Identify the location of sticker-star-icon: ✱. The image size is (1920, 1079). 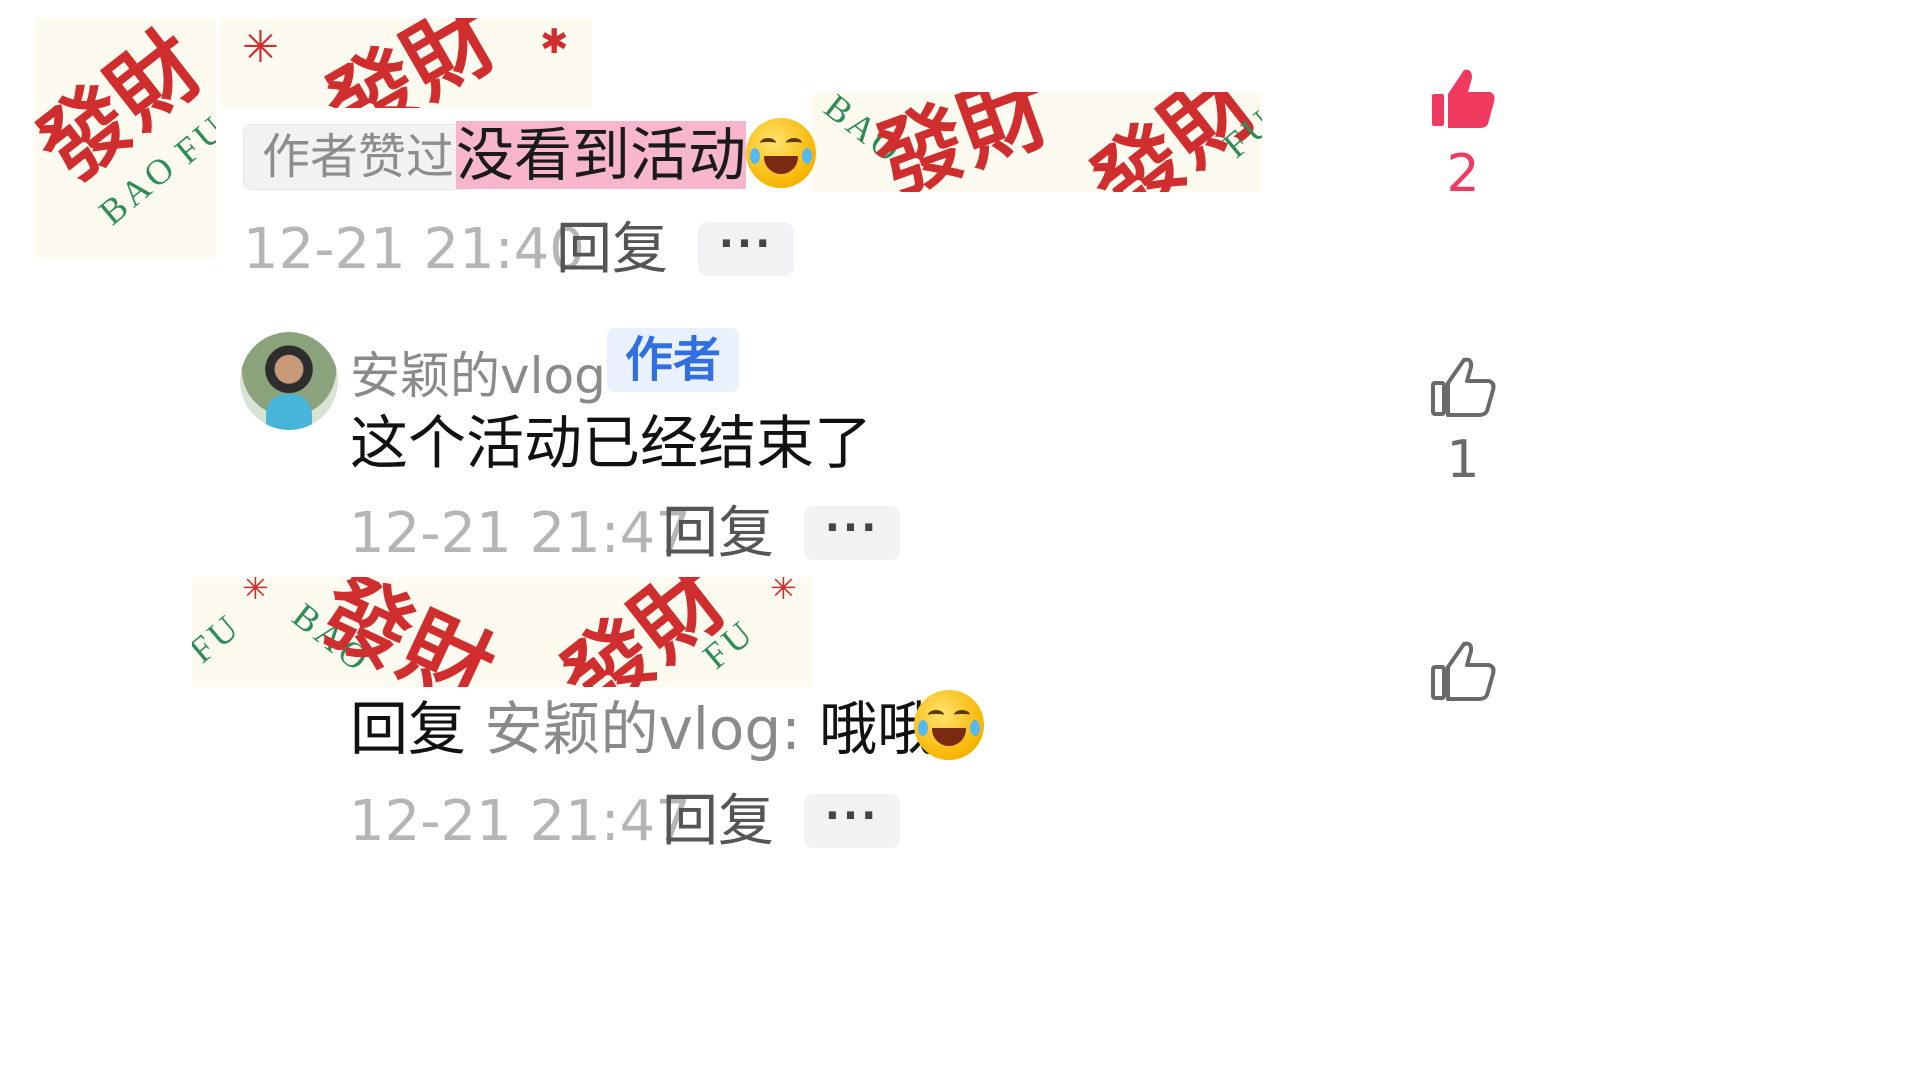
(554, 42).